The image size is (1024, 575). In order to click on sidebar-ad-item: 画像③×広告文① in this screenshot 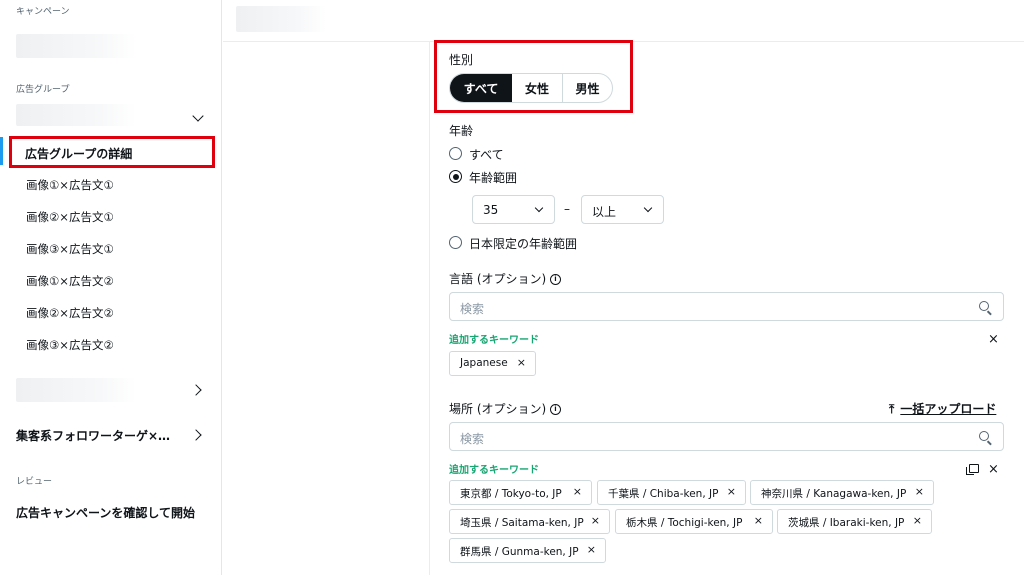, I will do `click(70, 249)`.